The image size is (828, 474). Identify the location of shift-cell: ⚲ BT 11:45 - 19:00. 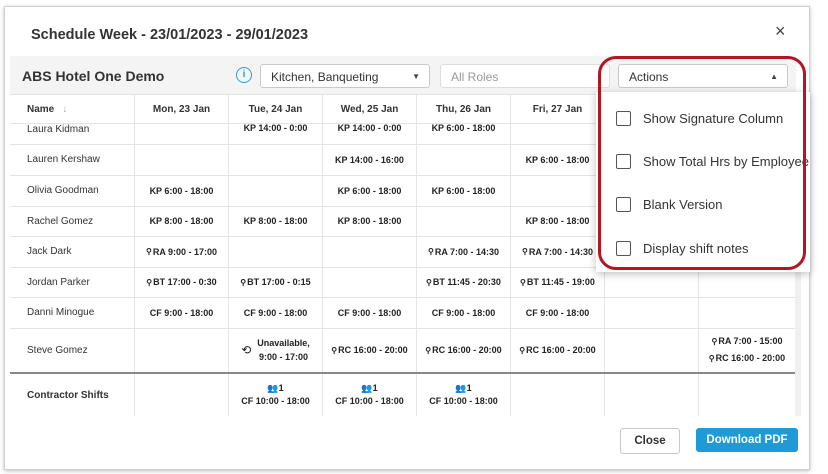
(558, 282).